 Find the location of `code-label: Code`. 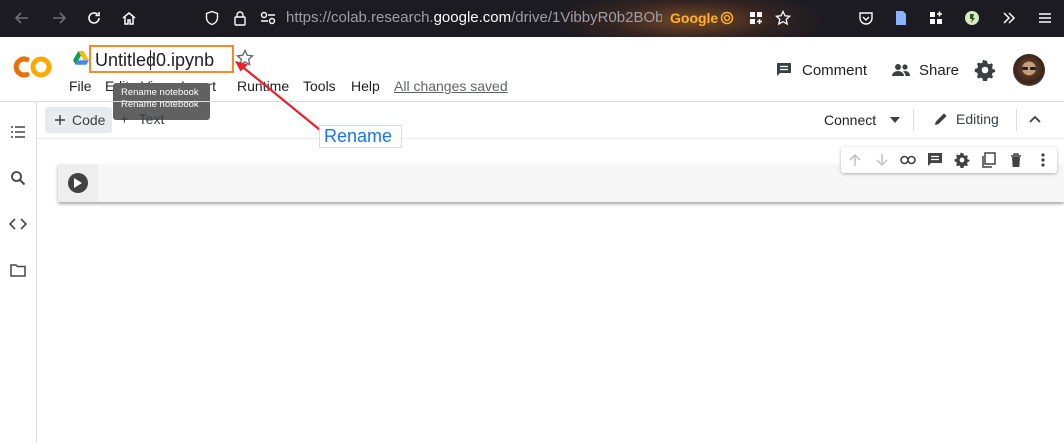

code-label: Code is located at coordinates (89, 120).